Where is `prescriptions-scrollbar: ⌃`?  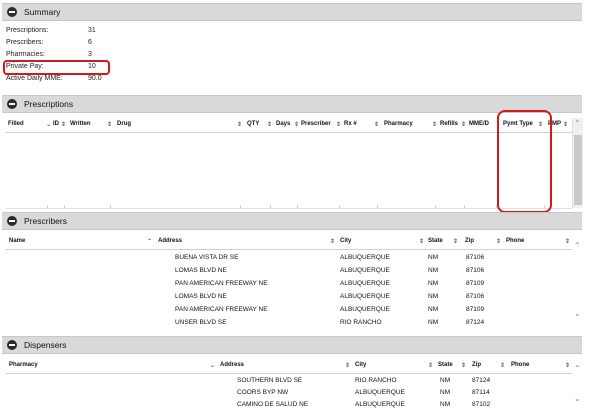
prescriptions-scrollbar: ⌃ is located at coordinates (577, 163).